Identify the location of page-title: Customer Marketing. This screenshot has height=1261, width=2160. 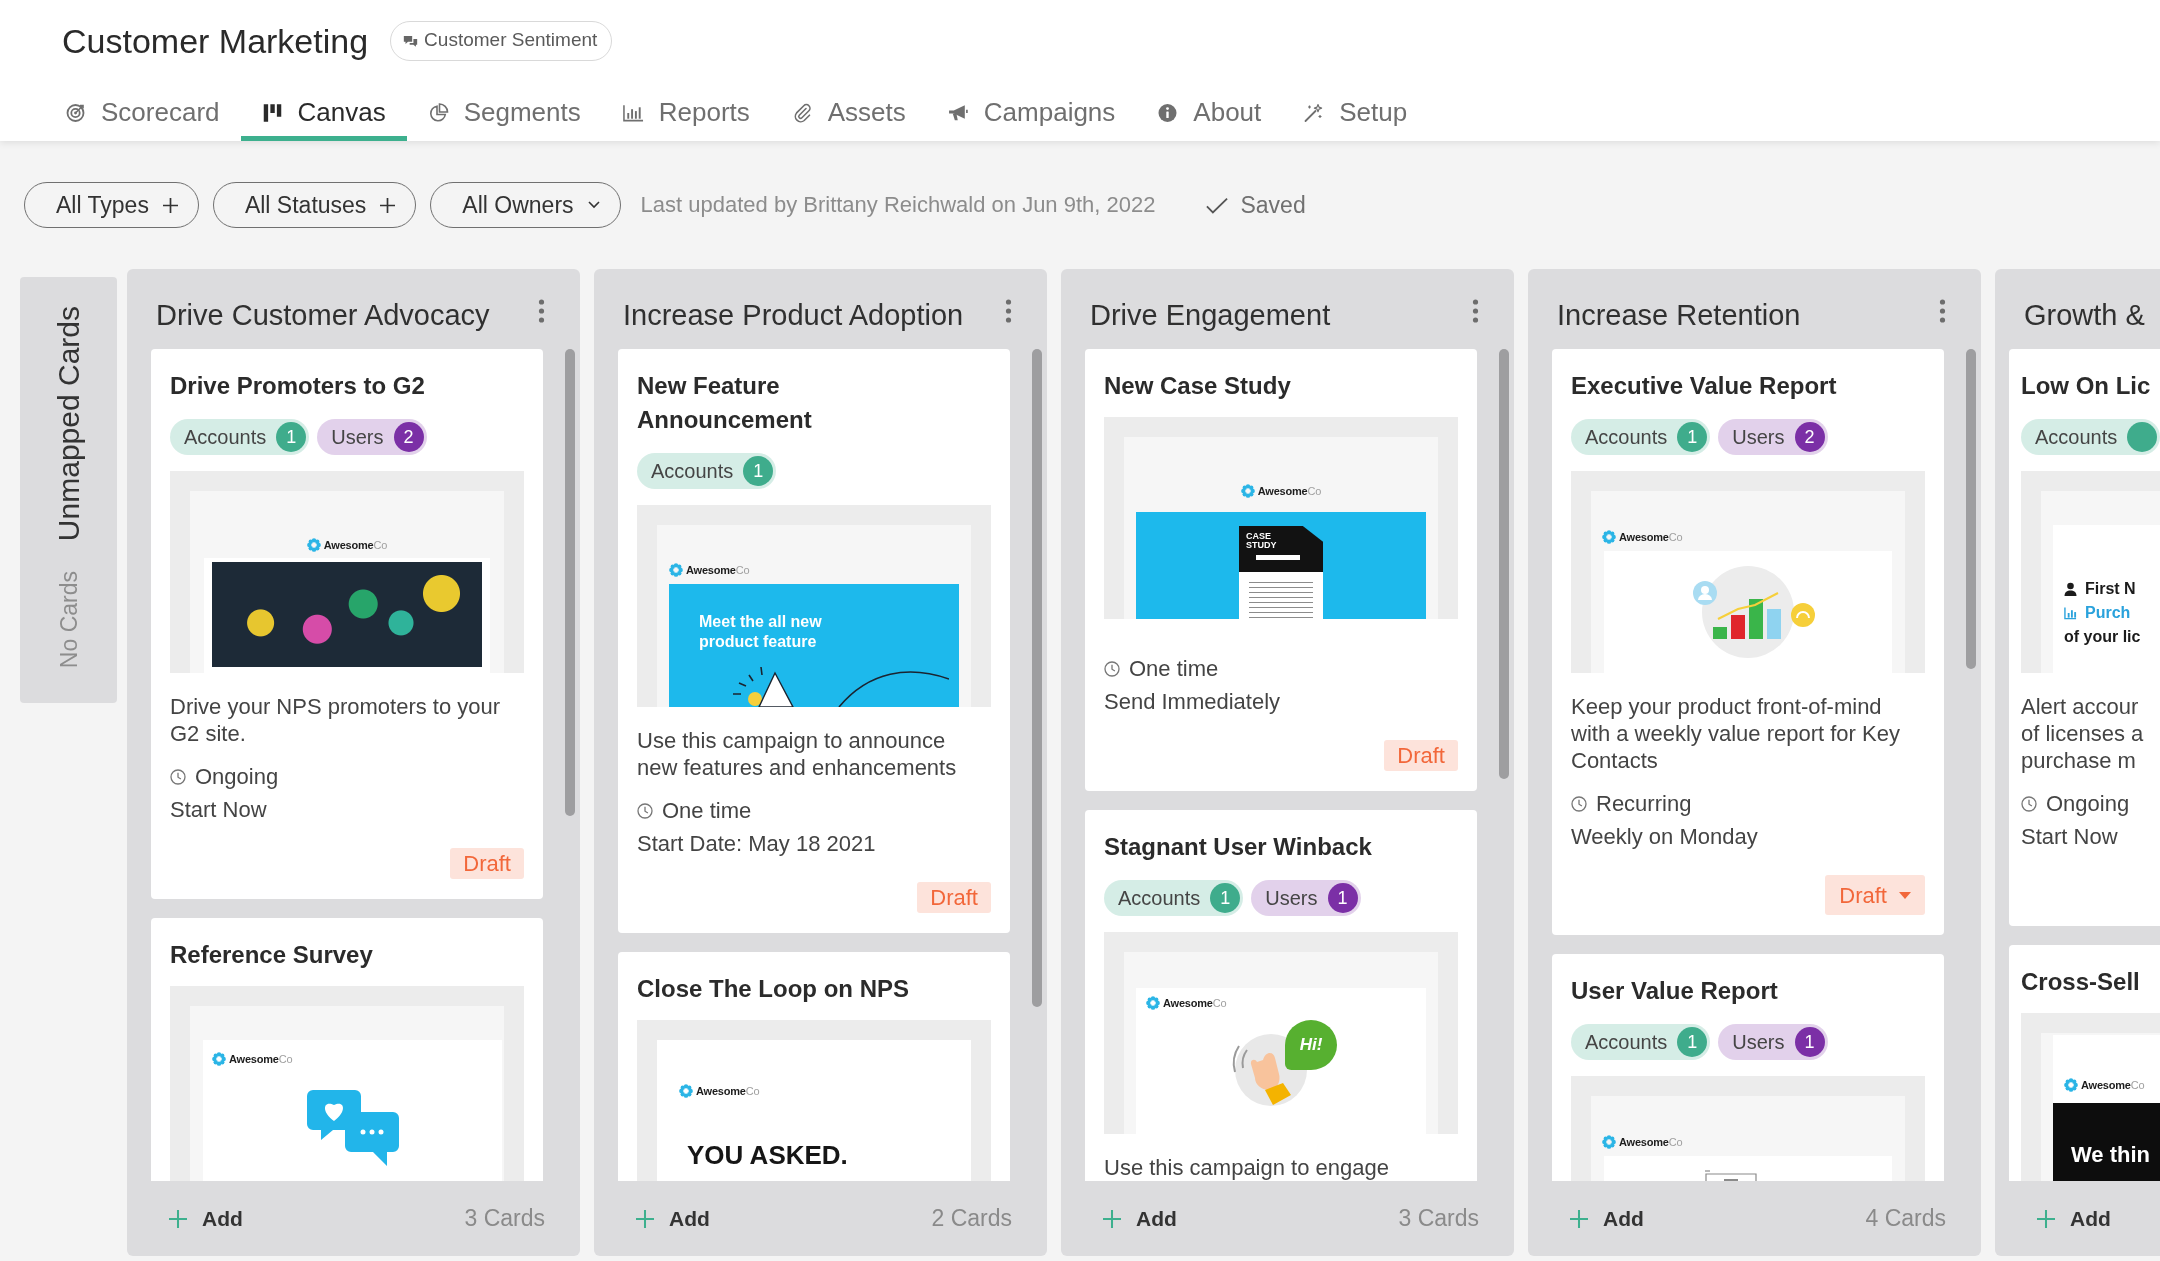
(215, 41).